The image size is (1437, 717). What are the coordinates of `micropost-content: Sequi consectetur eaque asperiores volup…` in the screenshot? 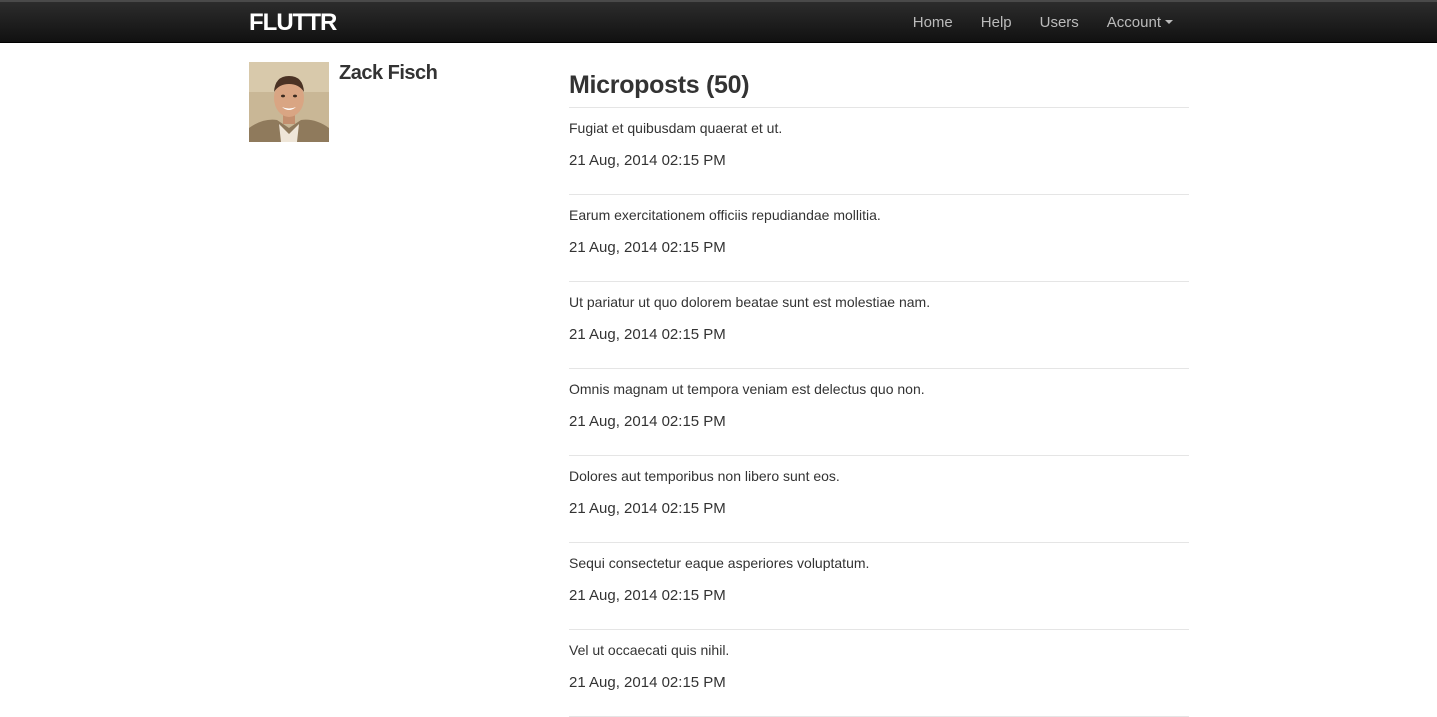 It's located at (719, 563).